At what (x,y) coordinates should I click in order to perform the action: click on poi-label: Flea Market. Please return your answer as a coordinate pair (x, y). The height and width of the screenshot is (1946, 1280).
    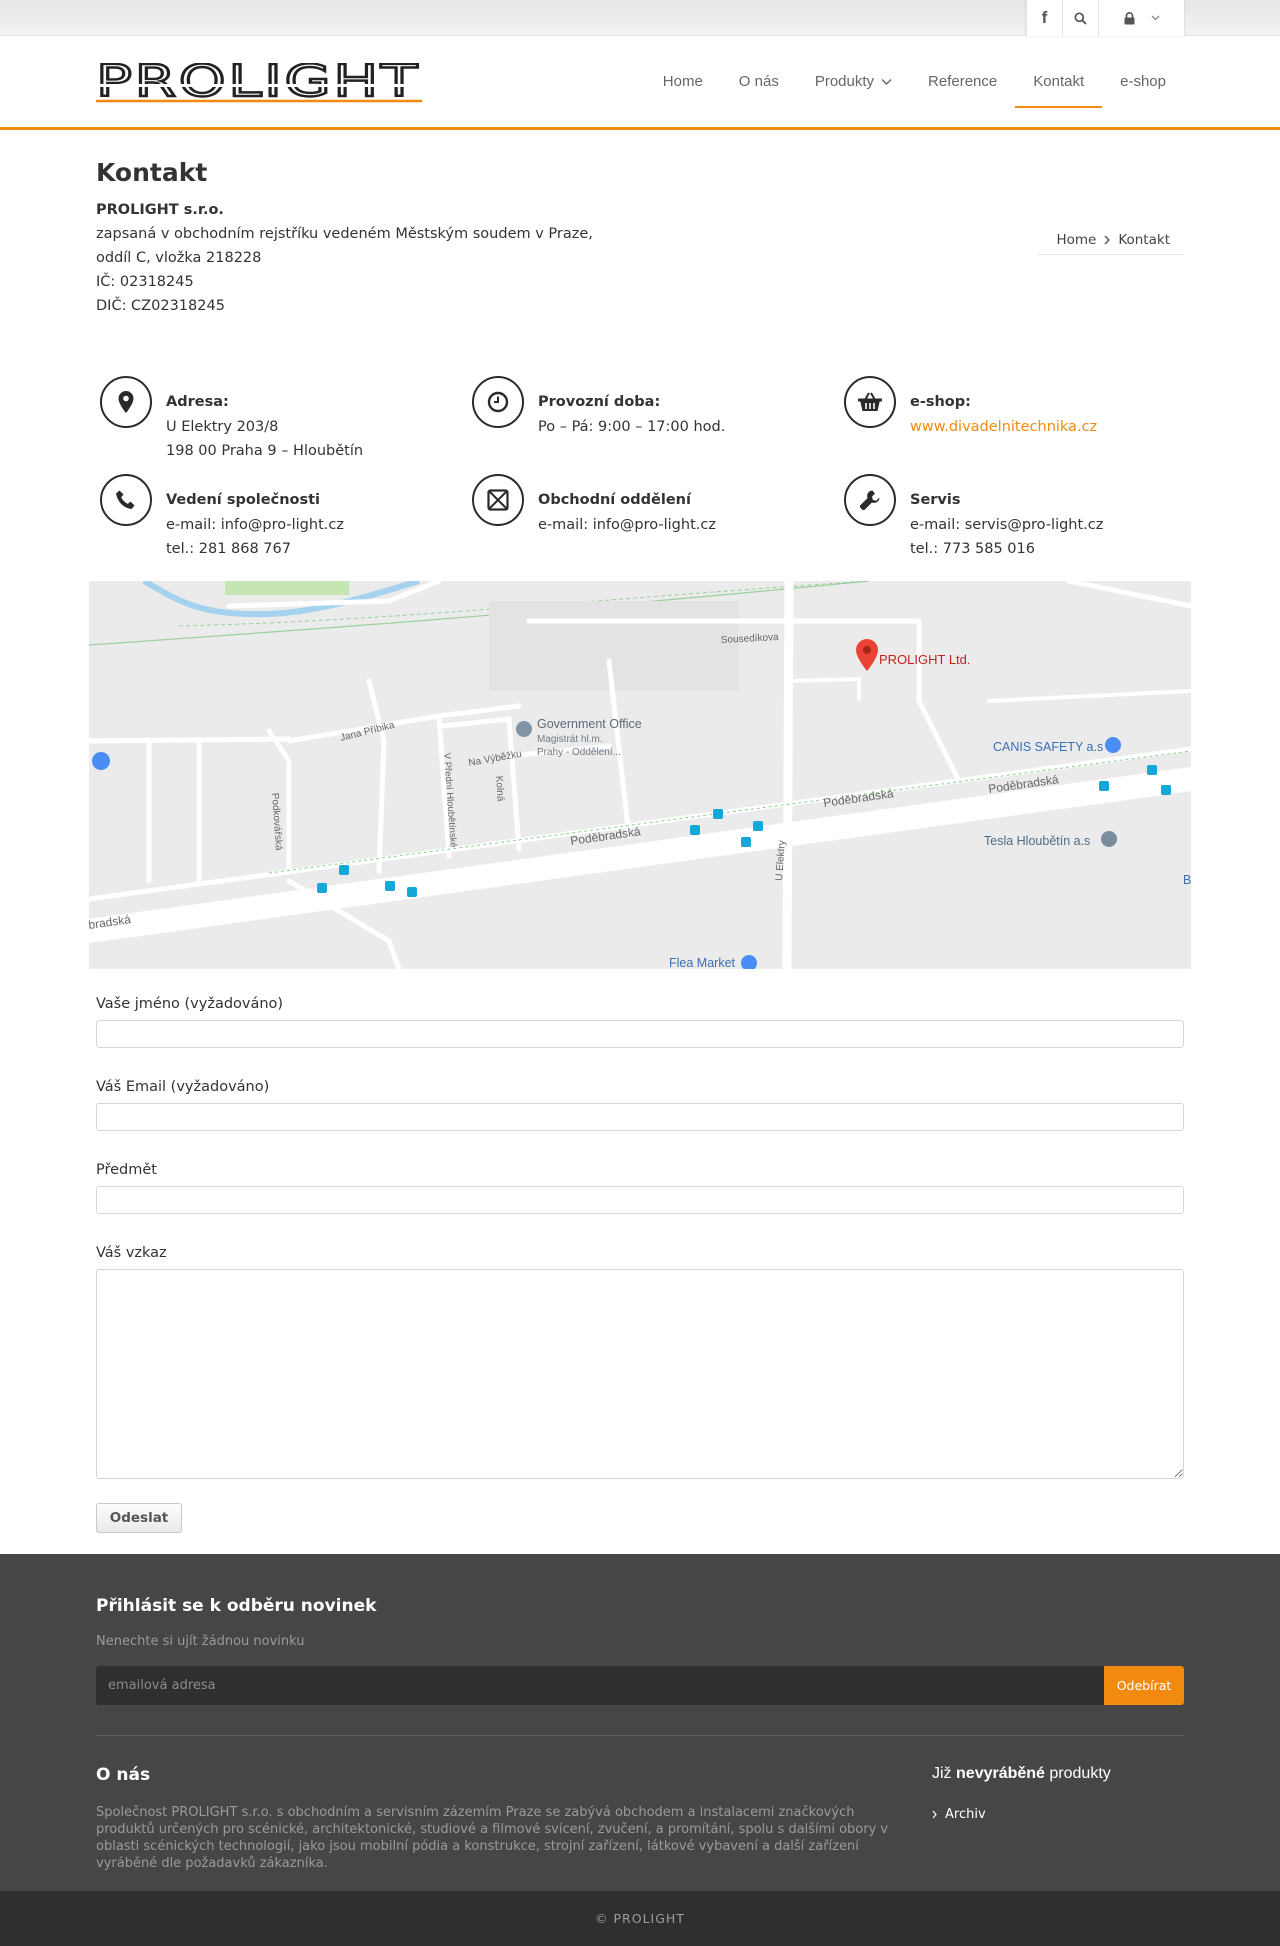
    Looking at the image, I should click on (702, 962).